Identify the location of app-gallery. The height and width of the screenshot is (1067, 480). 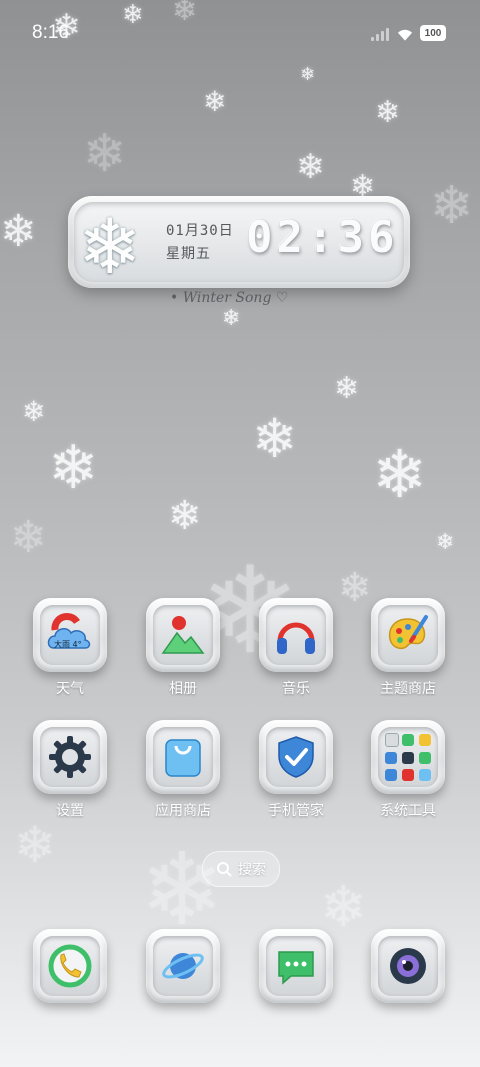
(183, 635).